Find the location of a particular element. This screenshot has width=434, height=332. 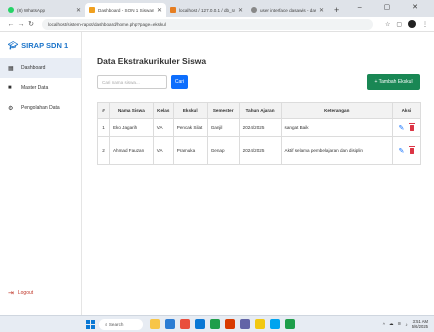

os-taskbar: ⌕ Search ^ ☁ ≋ ♪ 3:51 AM 5/6/2025 is located at coordinates (217, 323).